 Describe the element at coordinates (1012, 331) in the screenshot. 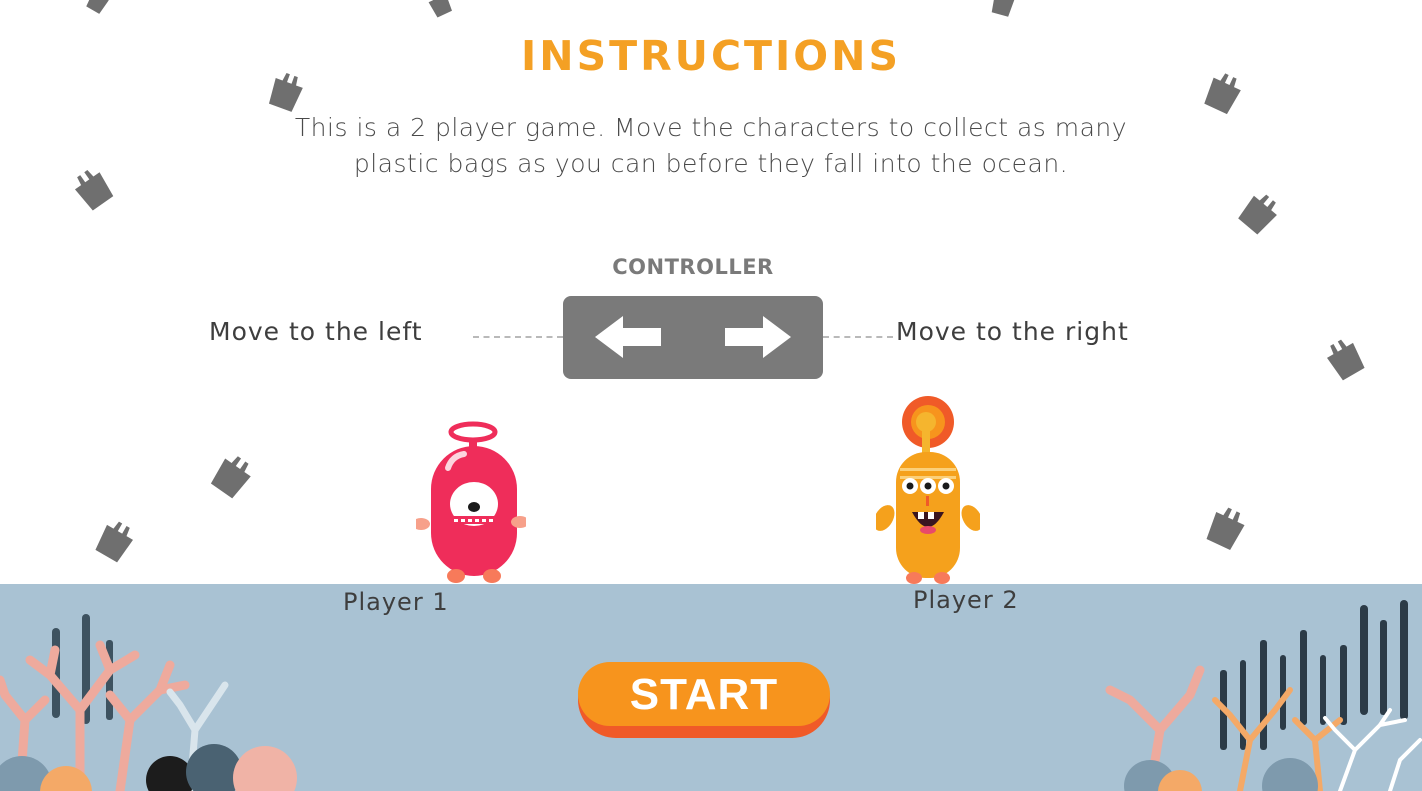

I see `move-right-text: Move to the right` at that location.